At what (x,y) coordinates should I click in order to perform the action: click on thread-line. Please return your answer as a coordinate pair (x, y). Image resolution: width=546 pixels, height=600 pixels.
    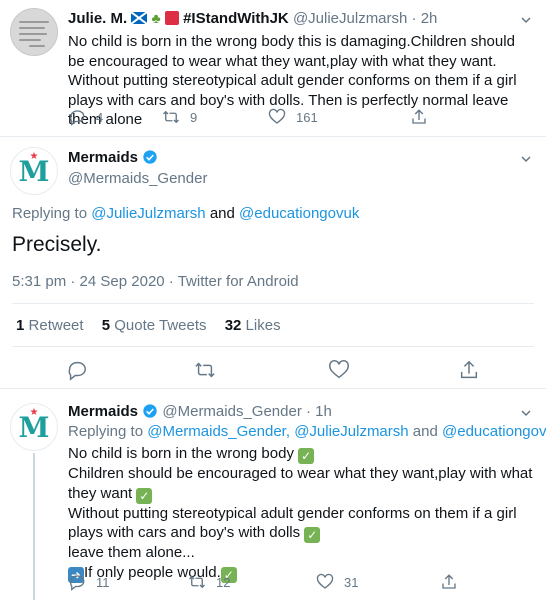
    Looking at the image, I should click on (34, 526).